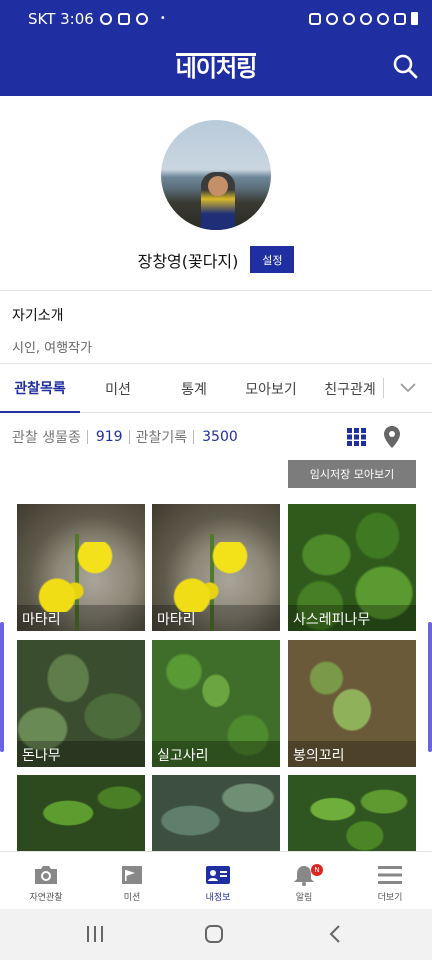 The height and width of the screenshot is (960, 432). What do you see at coordinates (46, 875) in the screenshot?
I see `camera-icon` at bounding box center [46, 875].